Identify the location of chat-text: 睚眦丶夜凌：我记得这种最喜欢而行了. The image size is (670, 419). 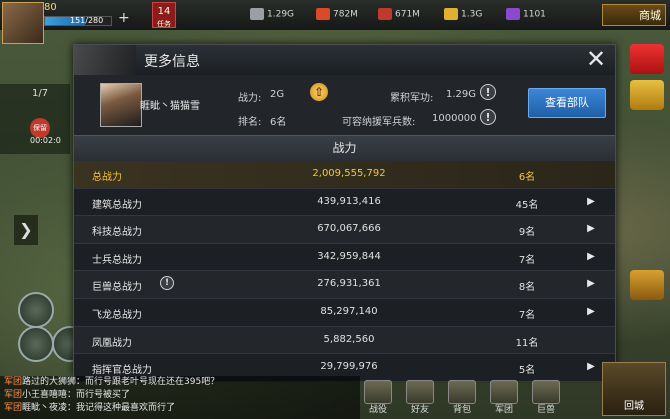
(99, 408).